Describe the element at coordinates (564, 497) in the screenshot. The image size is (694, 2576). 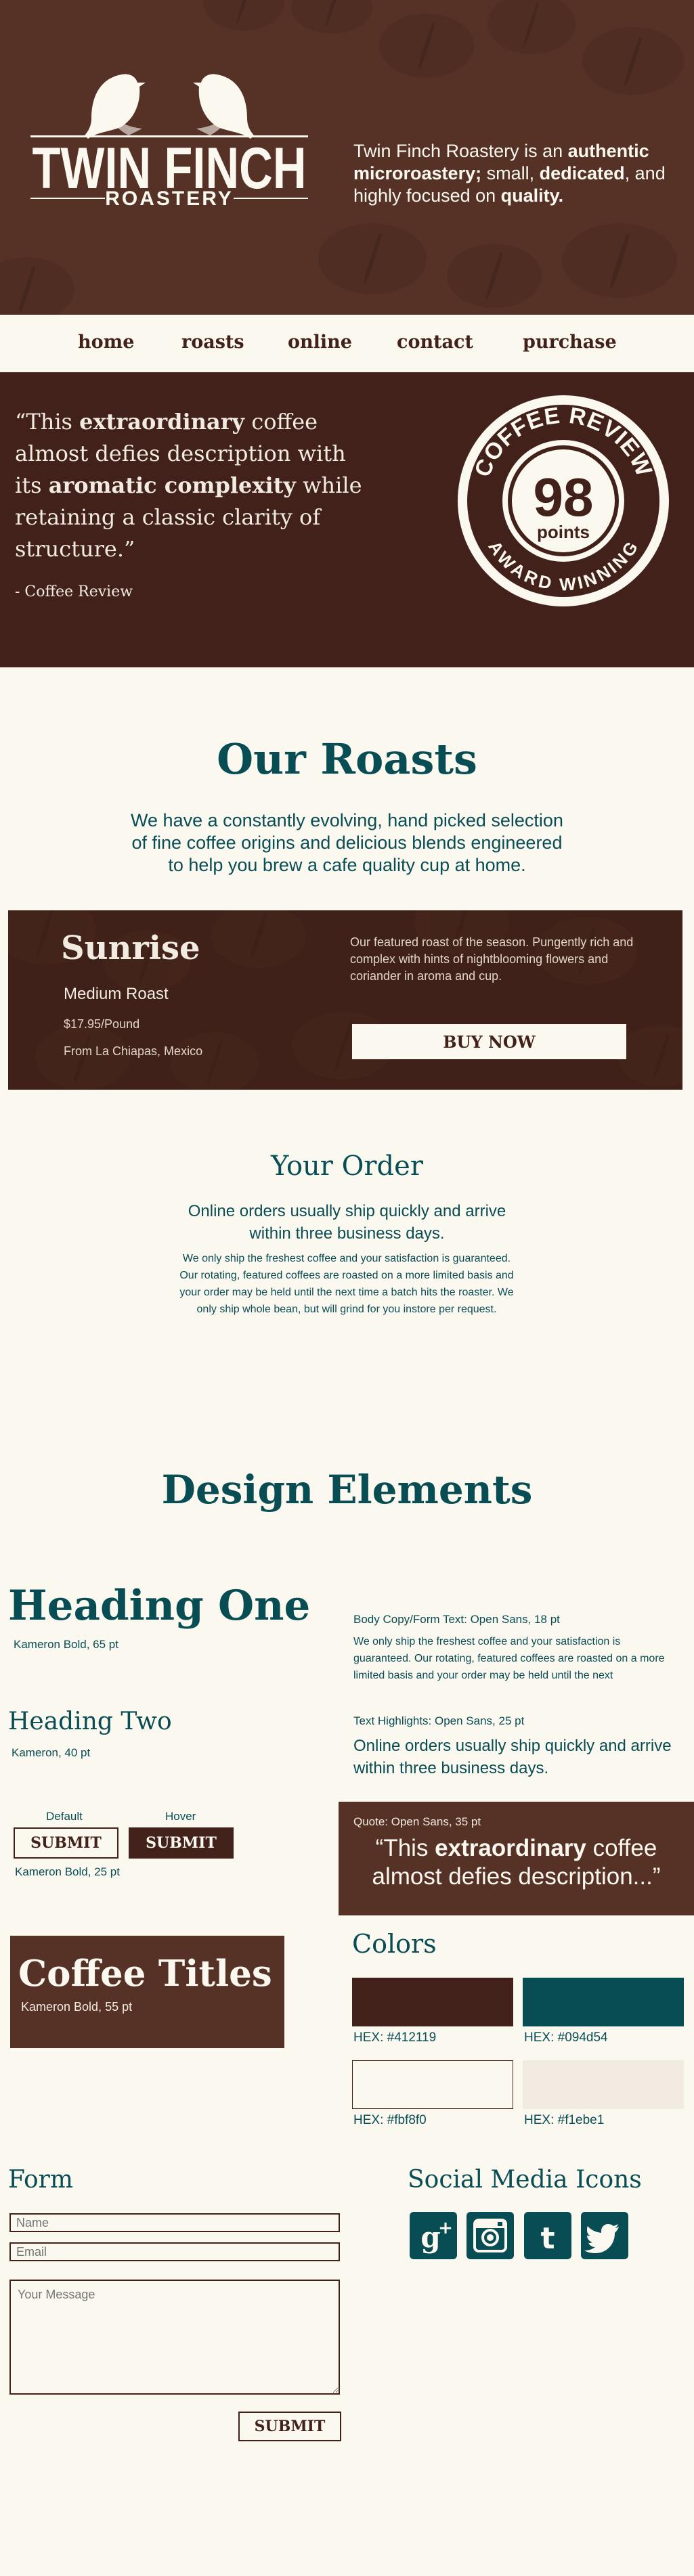
I see `badge-score: 98` at that location.